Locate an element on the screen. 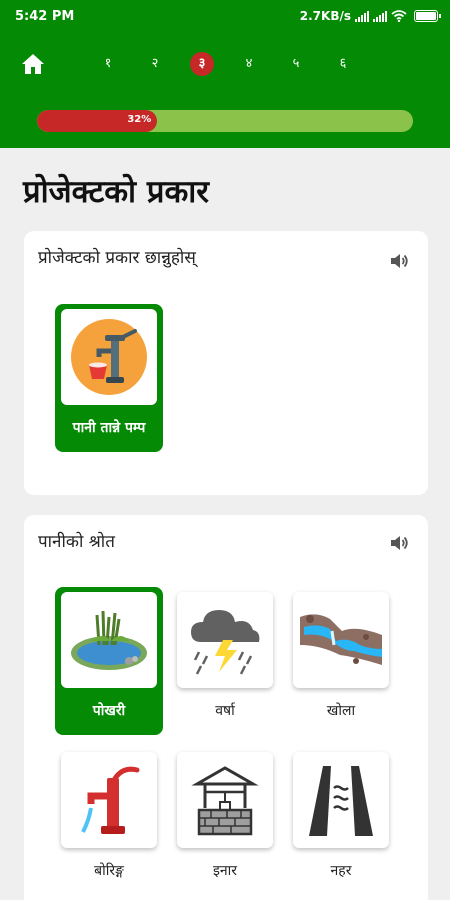 This screenshot has width=450, height=900. option-river: खोला is located at coordinates (341, 661).